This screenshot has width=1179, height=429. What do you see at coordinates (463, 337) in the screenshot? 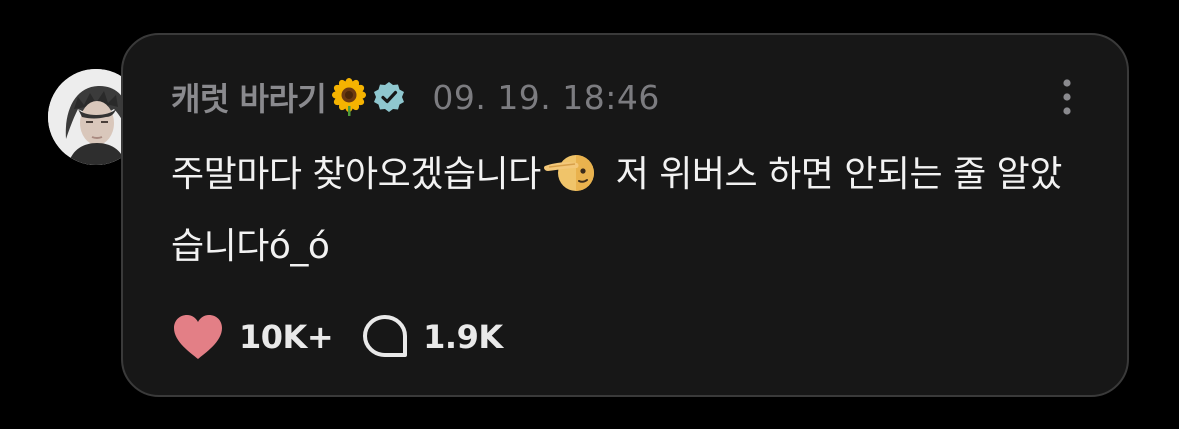
I see `comments-count: 1.9K` at bounding box center [463, 337].